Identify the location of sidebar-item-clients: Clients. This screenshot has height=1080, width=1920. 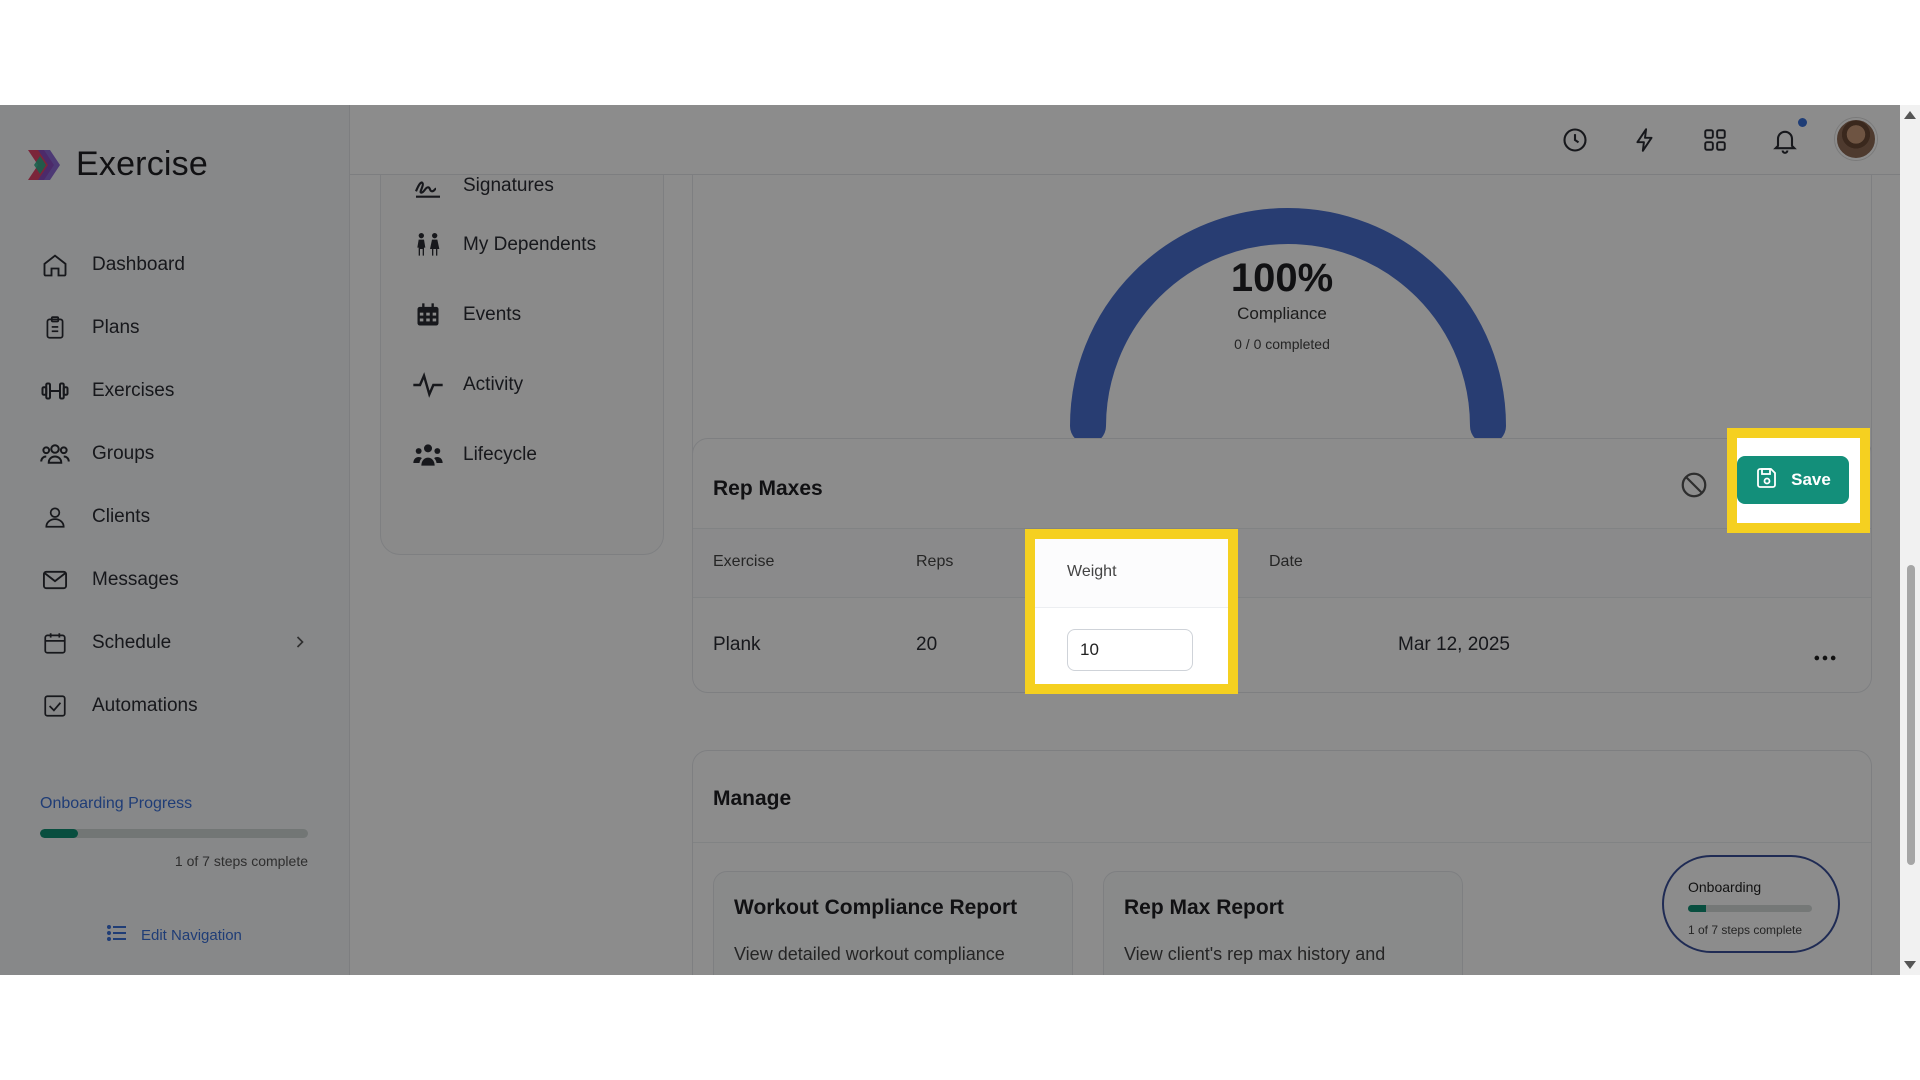
(95, 517).